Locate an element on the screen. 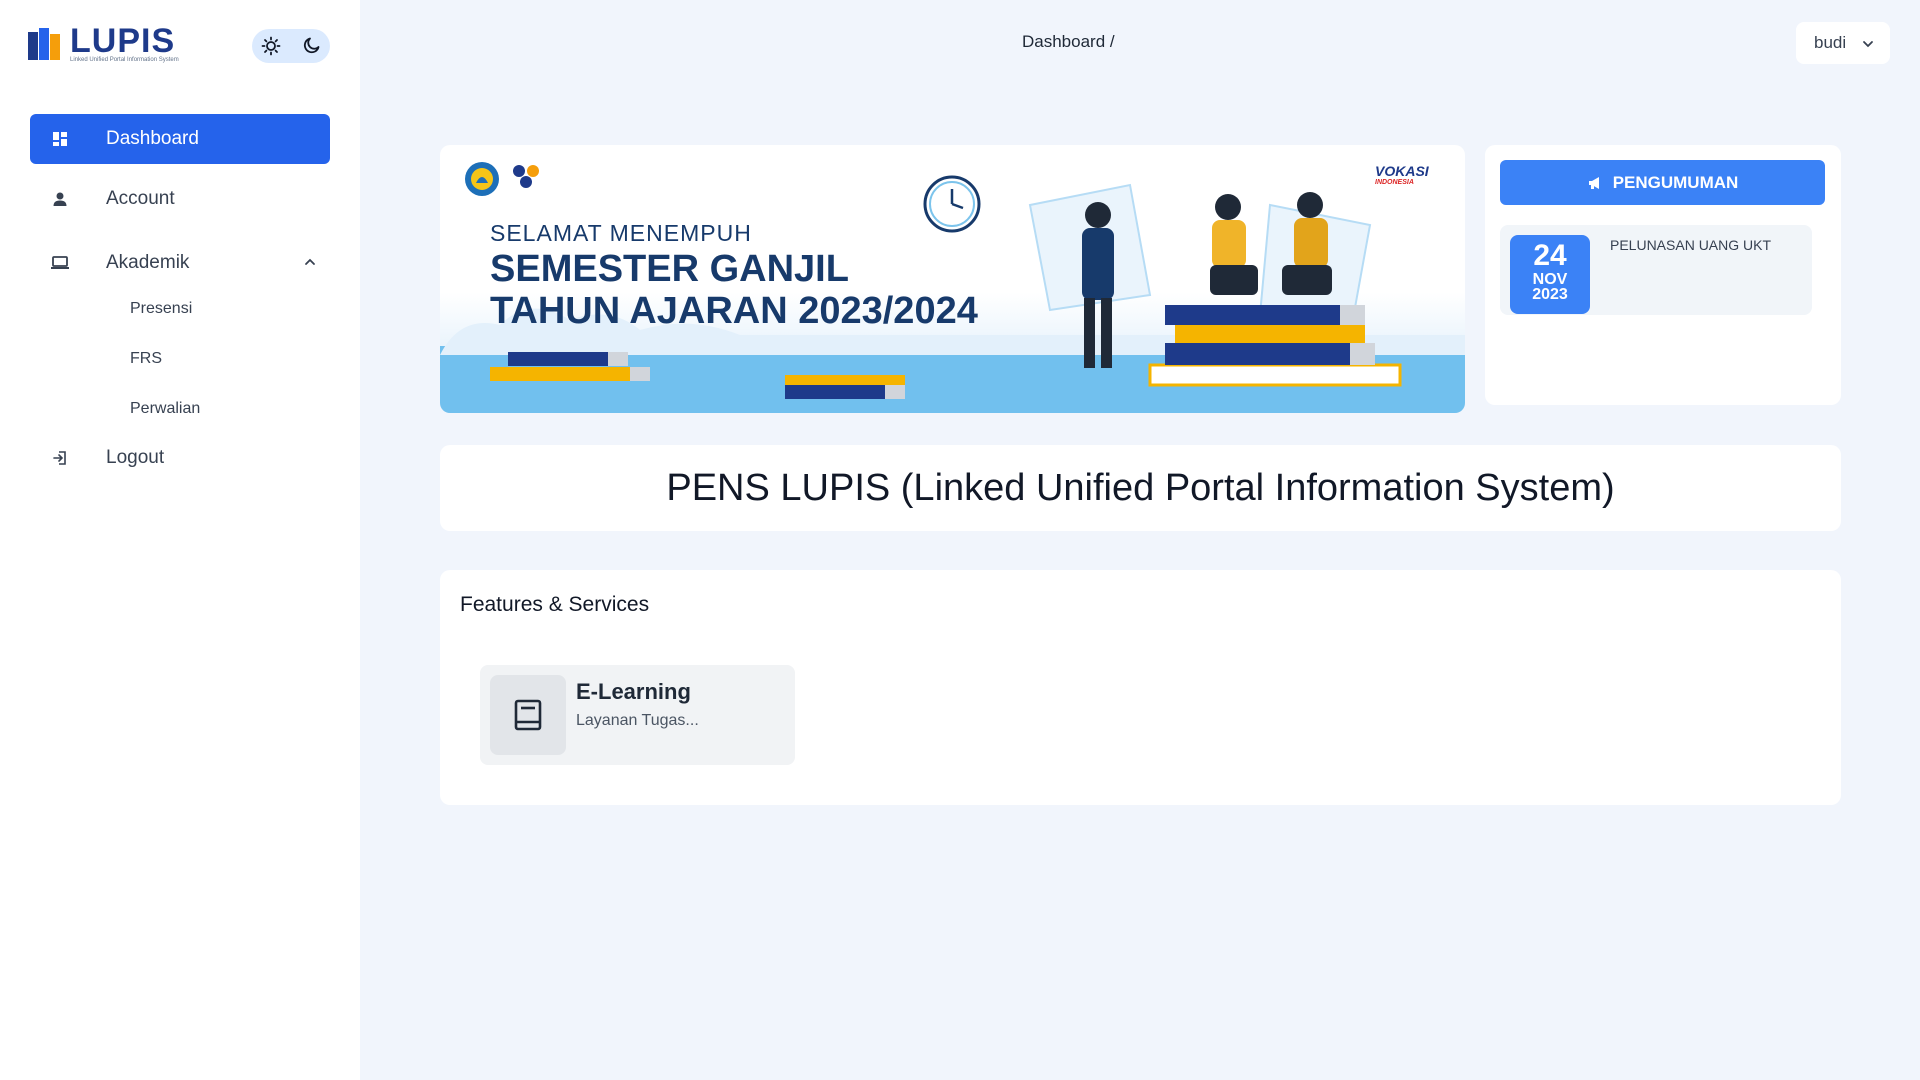  banner-line-2: TAHUN AJARAN 2023/2024 is located at coordinates (734, 311).